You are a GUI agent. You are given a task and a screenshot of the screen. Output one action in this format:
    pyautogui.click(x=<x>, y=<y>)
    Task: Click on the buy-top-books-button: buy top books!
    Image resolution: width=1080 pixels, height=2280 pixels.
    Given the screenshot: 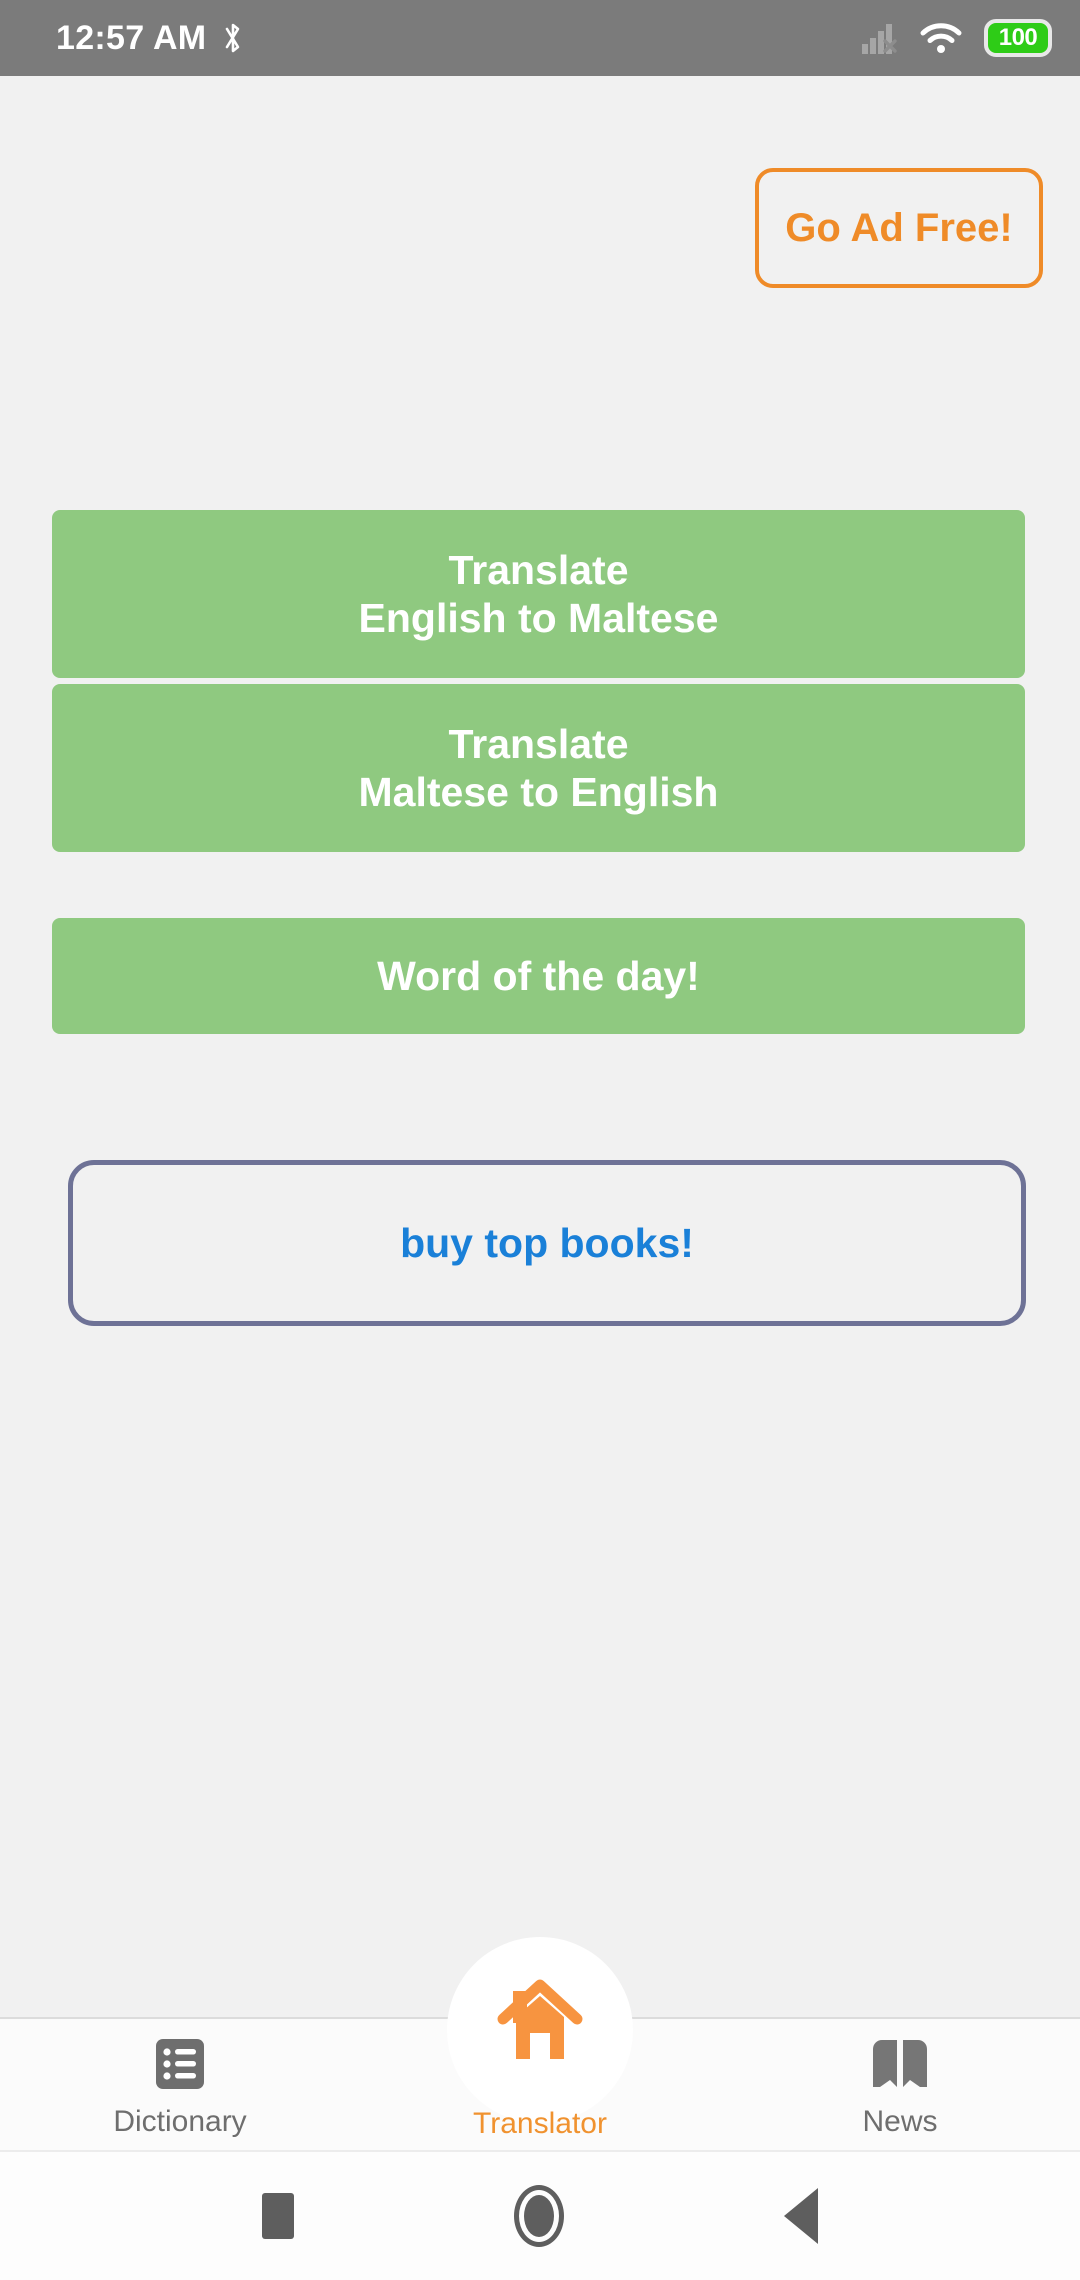 What is the action you would take?
    pyautogui.click(x=547, y=1243)
    